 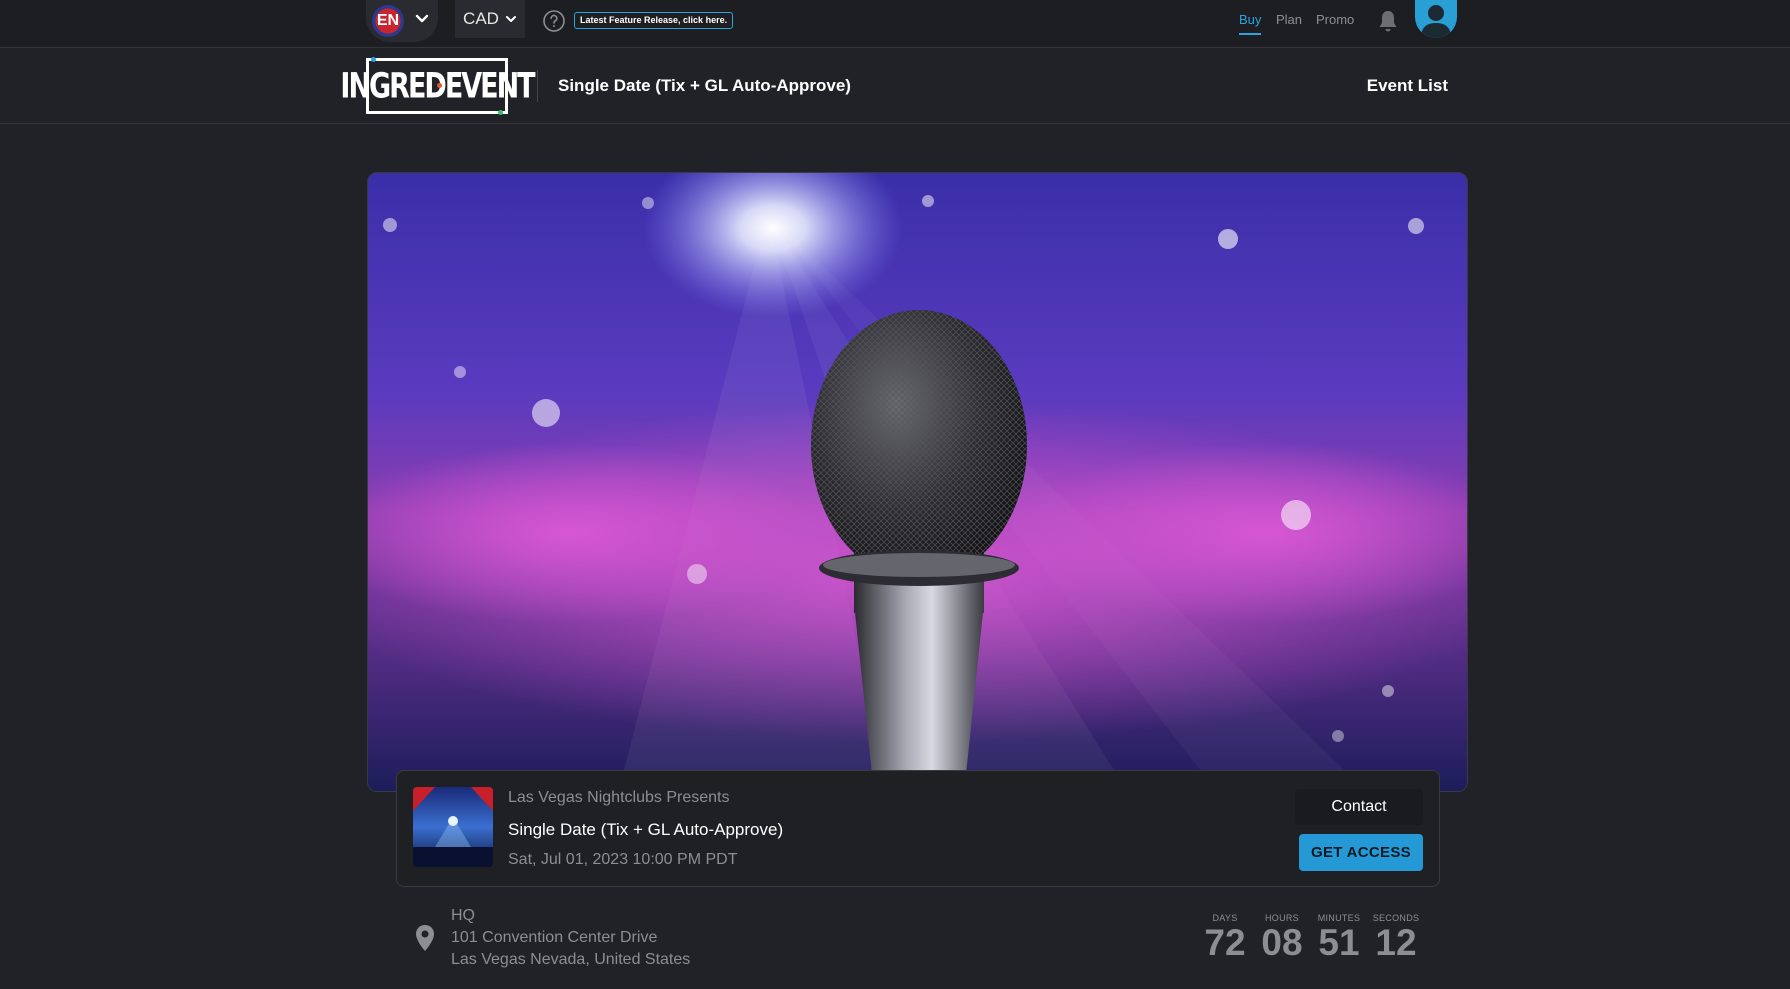 What do you see at coordinates (1250, 23) in the screenshot?
I see `nav-buy: Buy` at bounding box center [1250, 23].